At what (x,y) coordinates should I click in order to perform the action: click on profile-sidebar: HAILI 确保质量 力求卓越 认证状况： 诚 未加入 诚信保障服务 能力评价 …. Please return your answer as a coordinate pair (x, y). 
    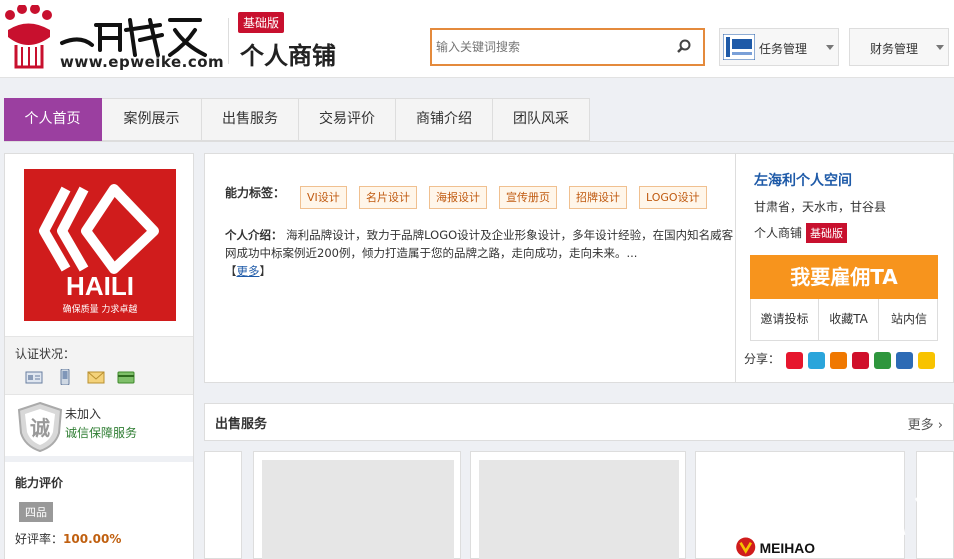
    Looking at the image, I should click on (99, 356).